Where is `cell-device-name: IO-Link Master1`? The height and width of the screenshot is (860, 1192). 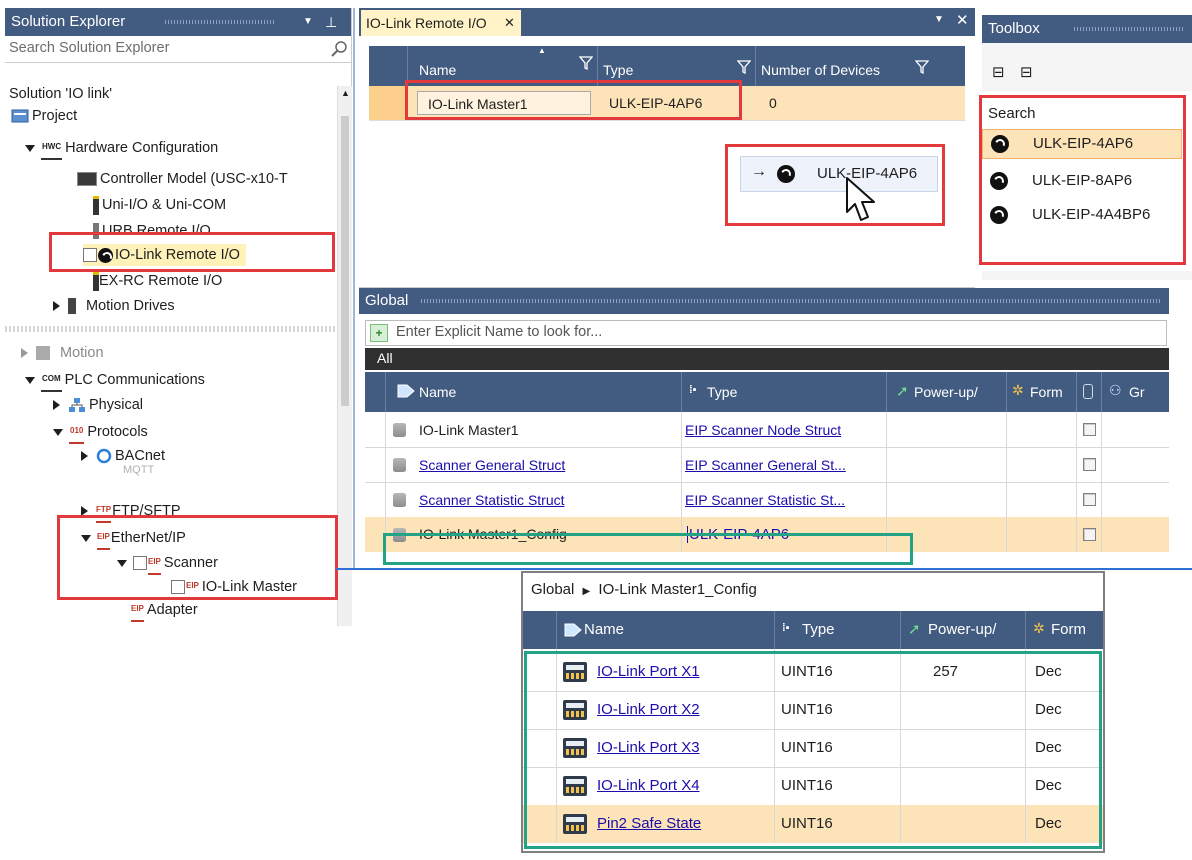 cell-device-name: IO-Link Master1 is located at coordinates (504, 103).